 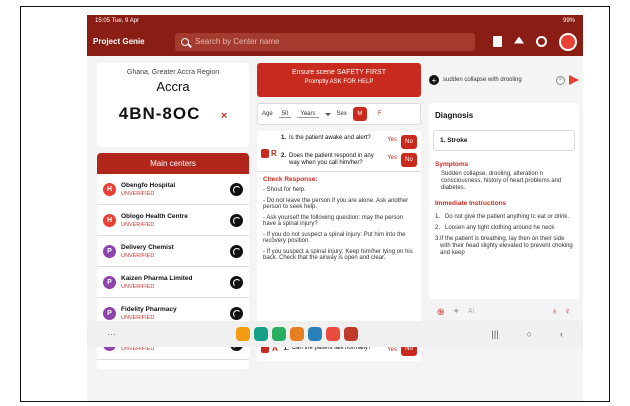 I want to click on app-header: Project Genie Search by Center name, so click(x=335, y=41).